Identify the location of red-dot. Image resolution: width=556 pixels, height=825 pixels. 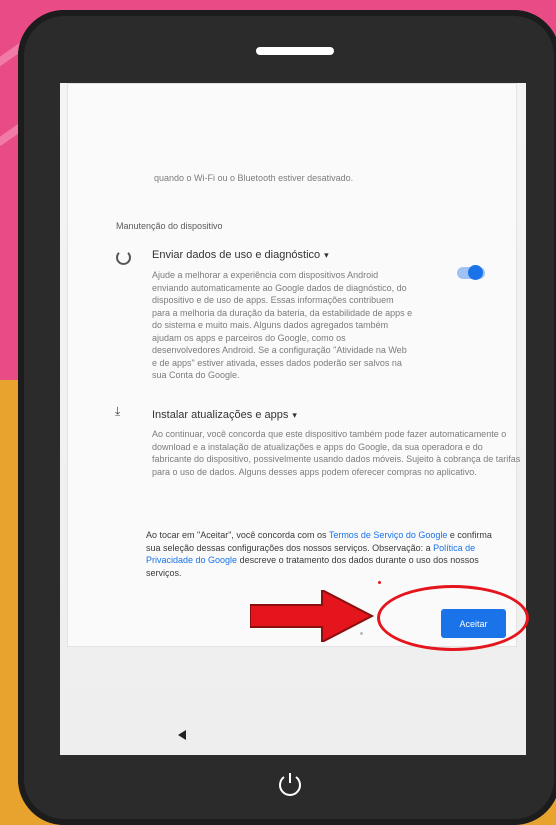
(379, 582).